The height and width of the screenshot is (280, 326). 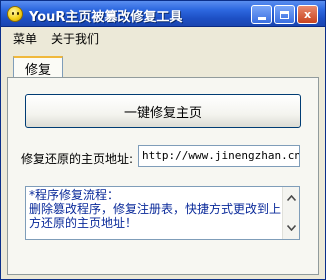 I want to click on maximize-icon, so click(x=284, y=14).